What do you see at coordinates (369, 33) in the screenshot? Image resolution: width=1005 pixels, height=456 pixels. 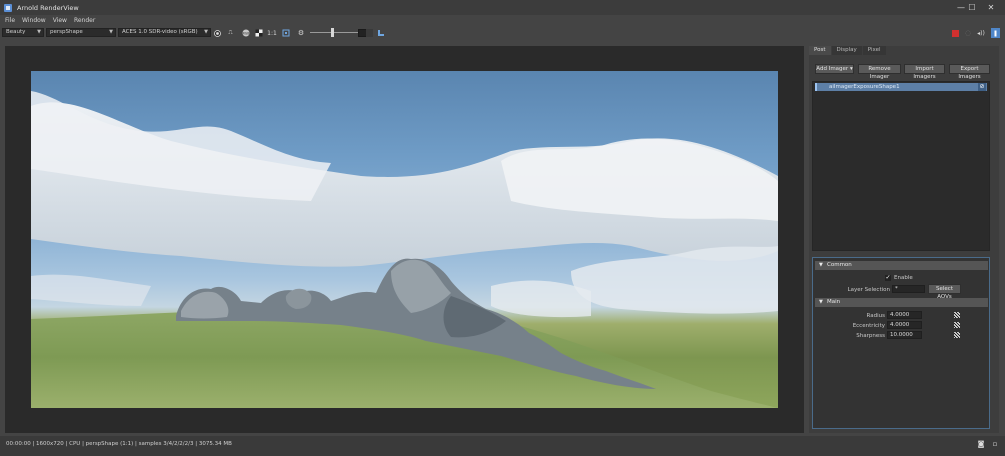 I see `exposure-value-swatch` at bounding box center [369, 33].